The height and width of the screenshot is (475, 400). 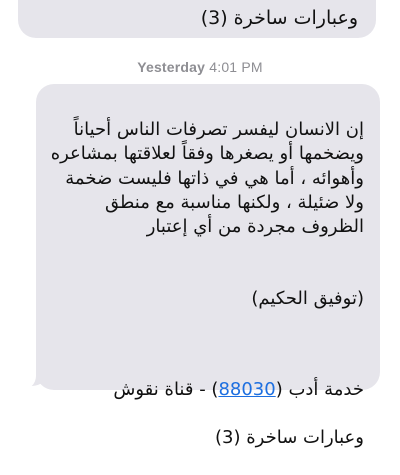 What do you see at coordinates (166, 390) in the screenshot?
I see `service-suffix: ) - قناة نقوش` at bounding box center [166, 390].